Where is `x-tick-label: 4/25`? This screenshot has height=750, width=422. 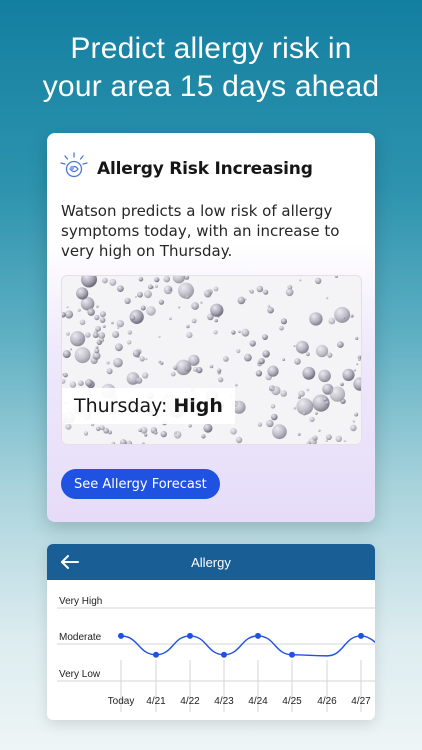 x-tick-label: 4/25 is located at coordinates (292, 701).